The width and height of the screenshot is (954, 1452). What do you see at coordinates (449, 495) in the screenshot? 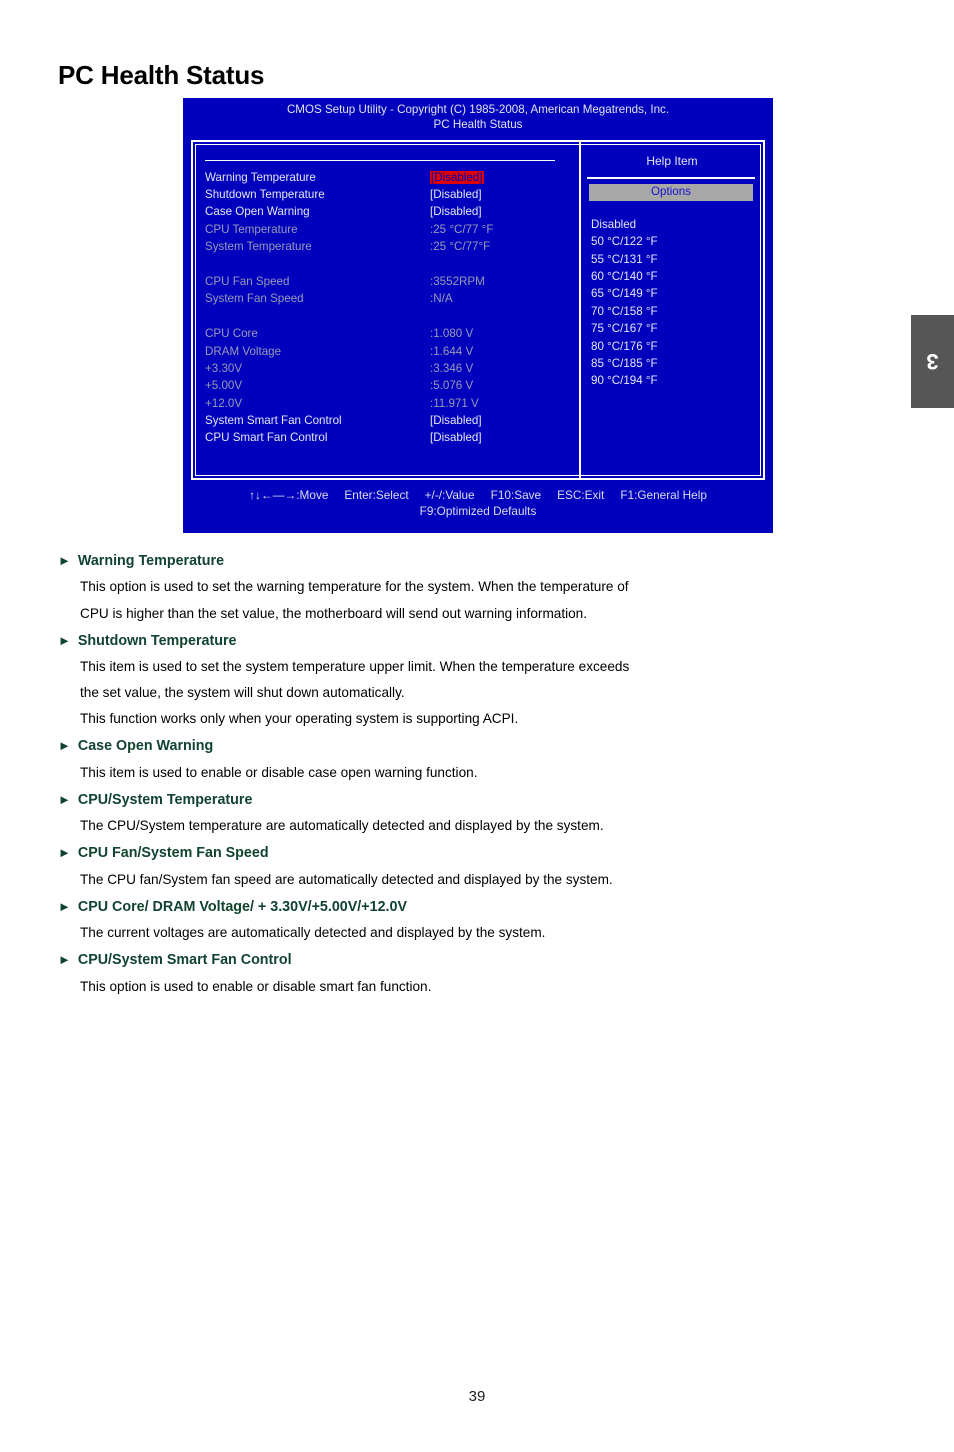
I see `bios-key-hint: +/-/:Value` at bounding box center [449, 495].